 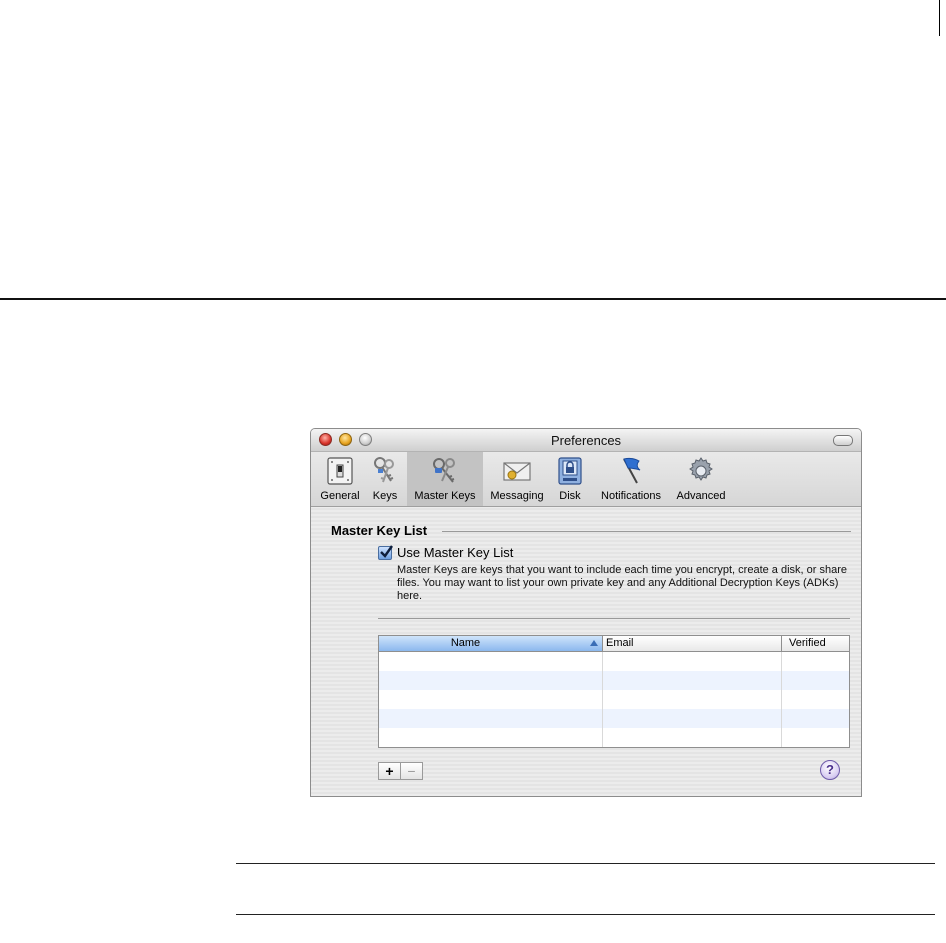 What do you see at coordinates (390, 771) in the screenshot?
I see `add-key-button: +` at bounding box center [390, 771].